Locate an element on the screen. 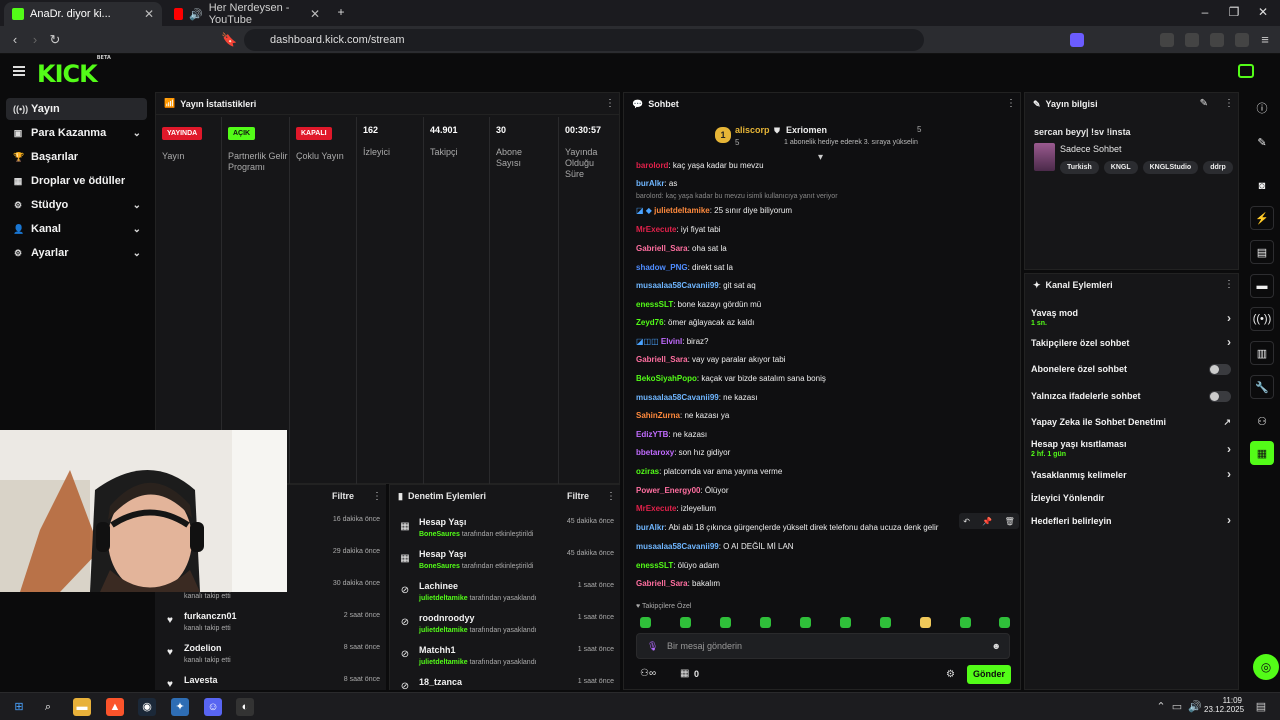  chat-username: Power_Energy00 is located at coordinates (668, 490).